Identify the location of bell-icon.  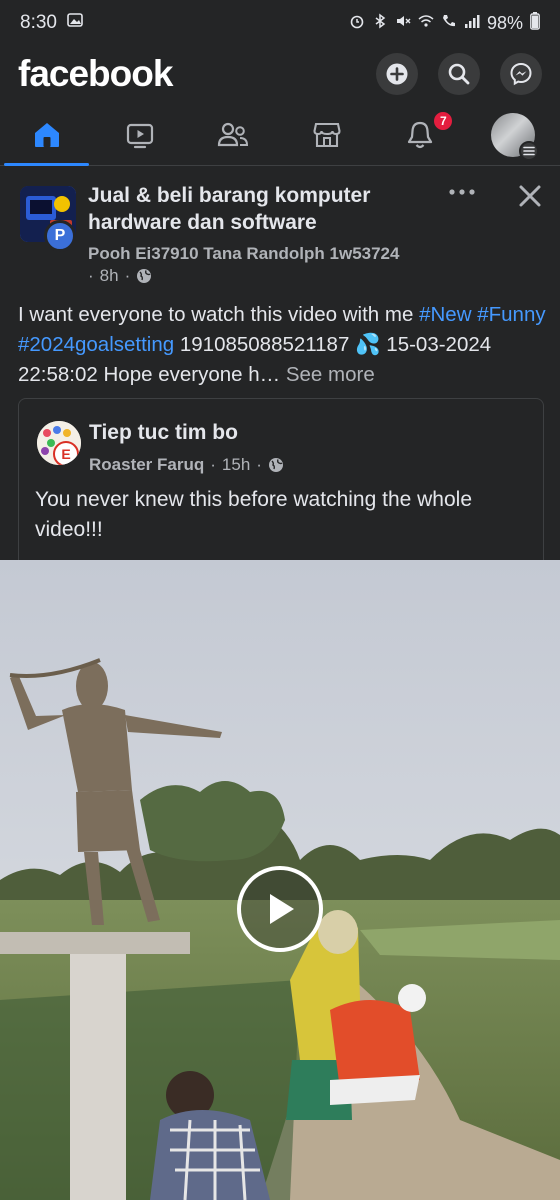
(420, 134).